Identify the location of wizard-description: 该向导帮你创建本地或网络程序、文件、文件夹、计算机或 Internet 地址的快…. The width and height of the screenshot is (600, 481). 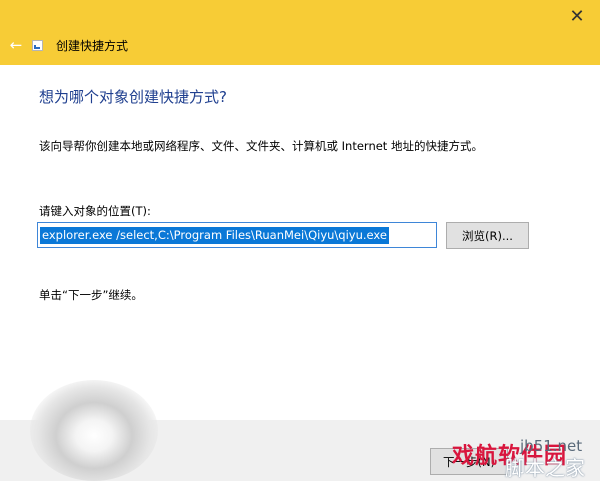
(261, 146).